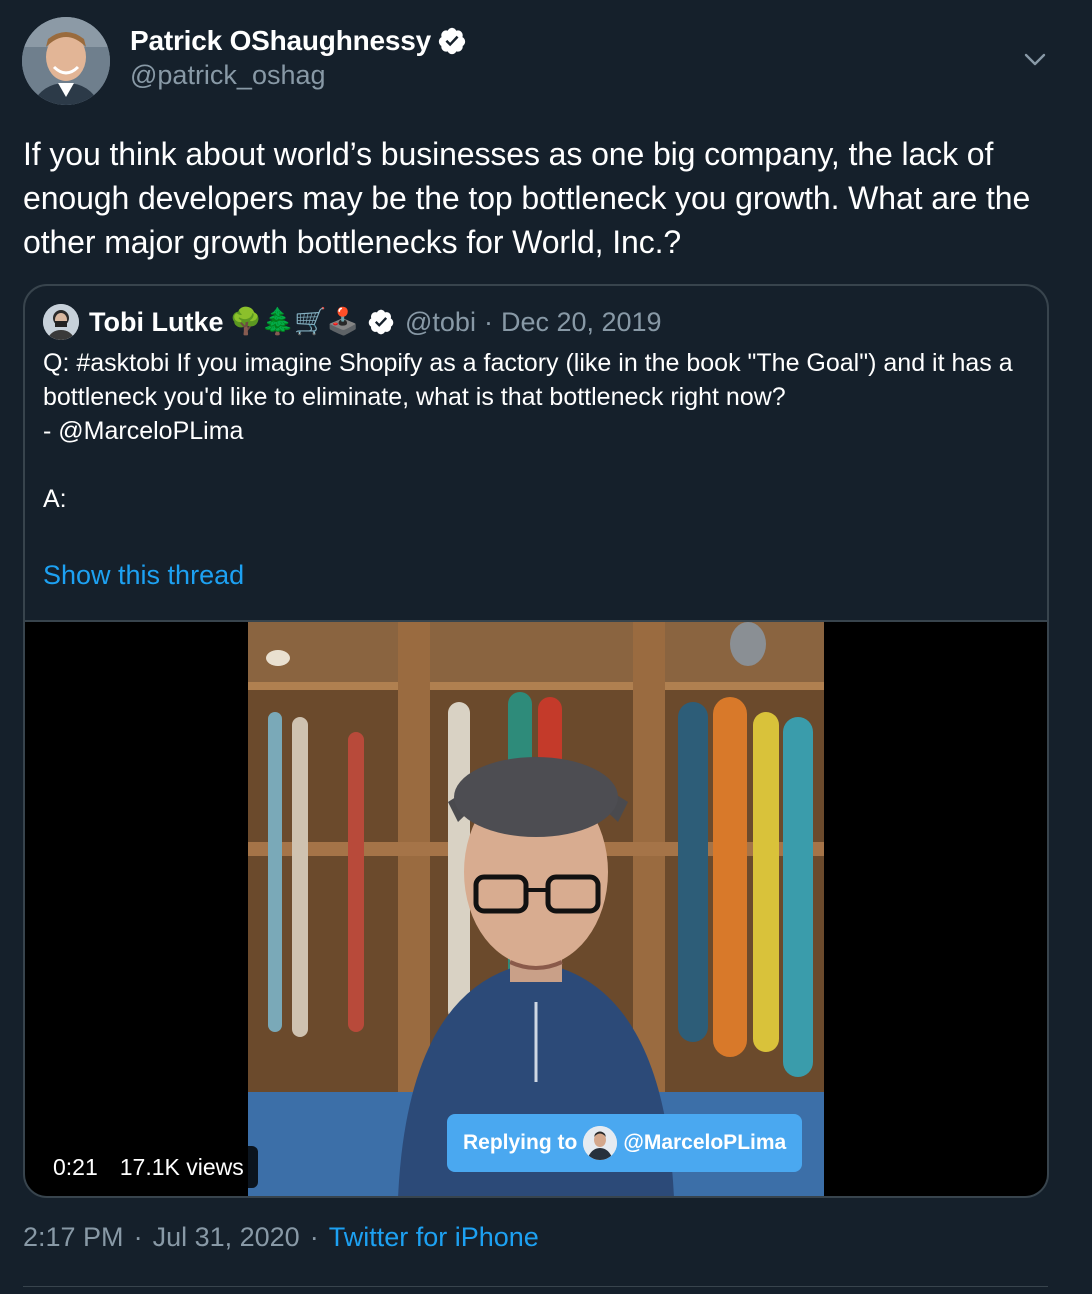 Image resolution: width=1092 pixels, height=1294 pixels. I want to click on quoted-tweet-header: Tobi Lutke 🌳🌲🛒🕹️ @tobi · Dec 20, 2019, so click(352, 322).